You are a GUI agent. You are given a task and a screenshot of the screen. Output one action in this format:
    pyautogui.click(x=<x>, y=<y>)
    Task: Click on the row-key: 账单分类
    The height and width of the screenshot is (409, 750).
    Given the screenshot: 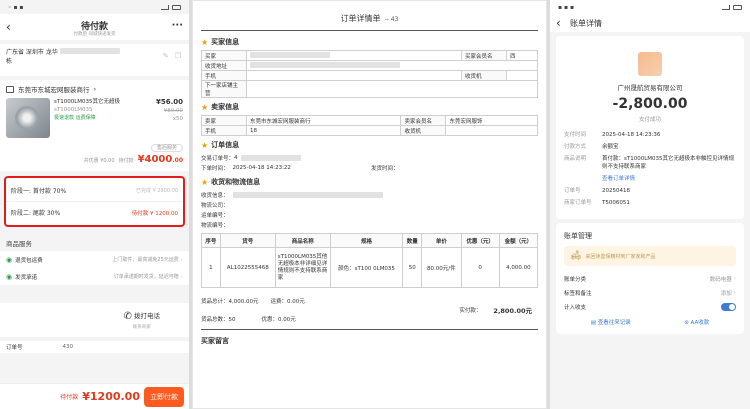 What is the action you would take?
    pyautogui.click(x=575, y=280)
    